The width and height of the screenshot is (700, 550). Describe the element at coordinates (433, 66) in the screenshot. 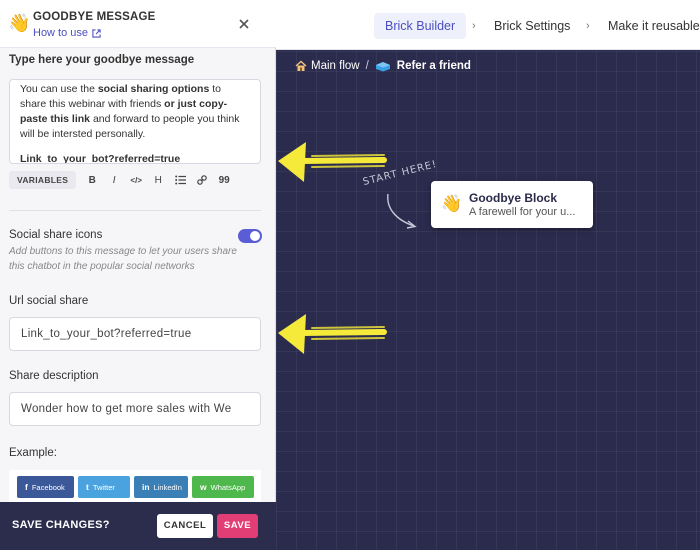

I see `breadcrumb-current: Refer a friend` at that location.